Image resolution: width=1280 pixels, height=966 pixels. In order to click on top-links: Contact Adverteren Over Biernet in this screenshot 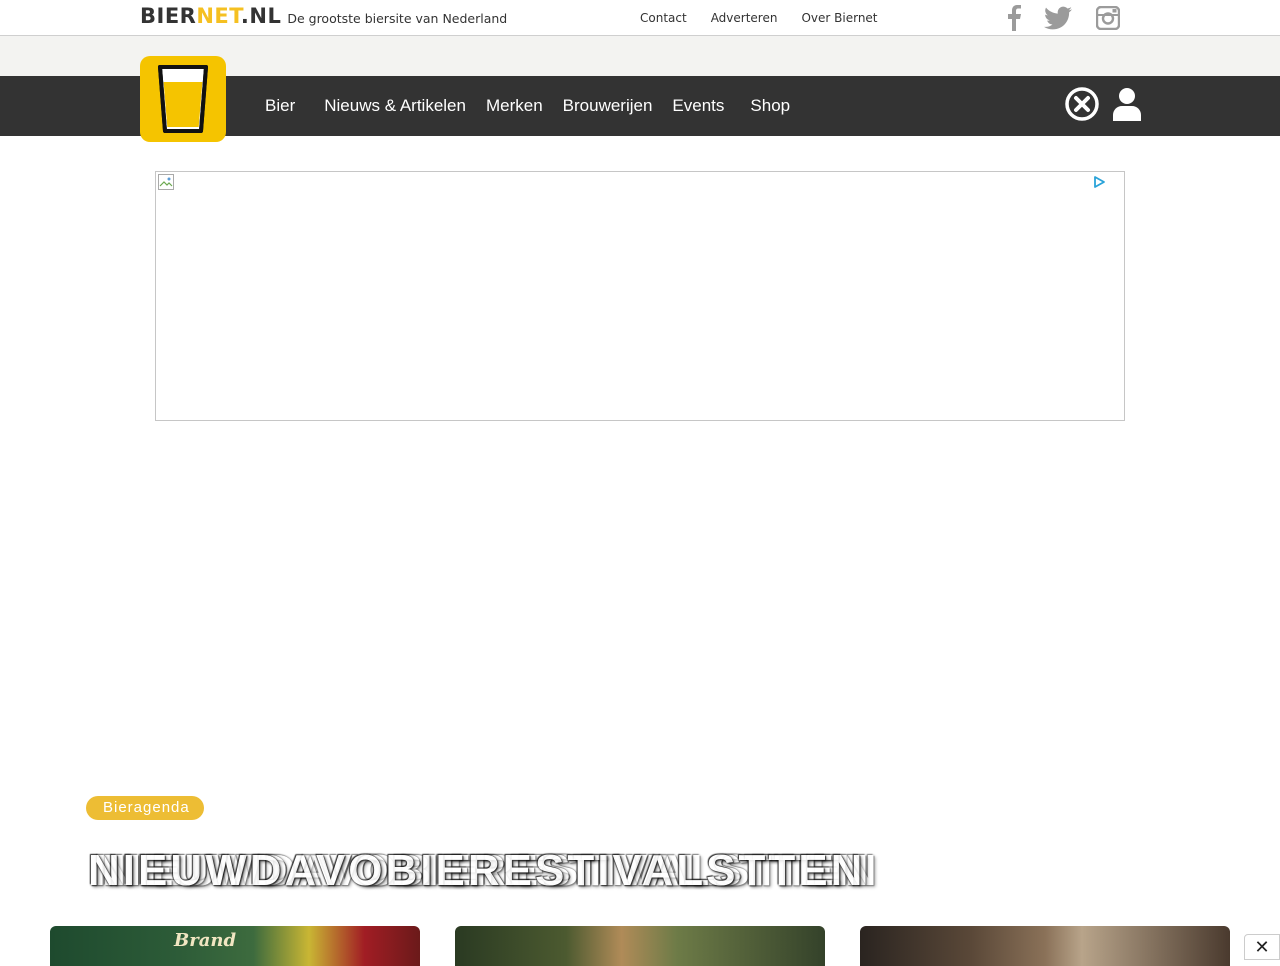, I will do `click(759, 18)`.